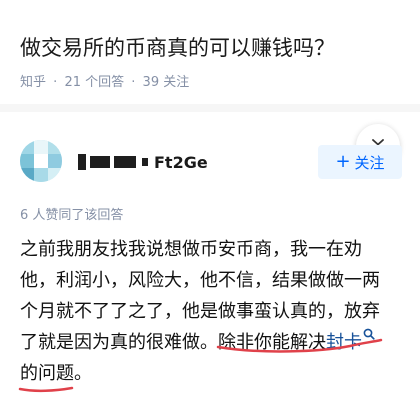 This screenshot has width=420, height=400. I want to click on author-avatar, so click(41, 161).